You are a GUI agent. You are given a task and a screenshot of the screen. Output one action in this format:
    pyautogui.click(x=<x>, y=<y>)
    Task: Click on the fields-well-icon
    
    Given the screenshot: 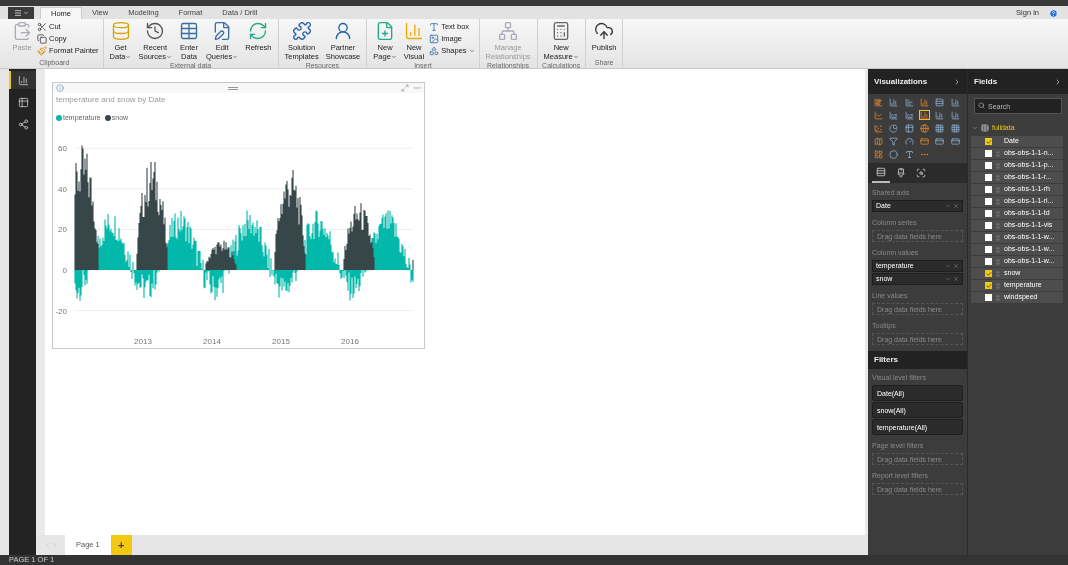 What is the action you would take?
    pyautogui.click(x=881, y=172)
    